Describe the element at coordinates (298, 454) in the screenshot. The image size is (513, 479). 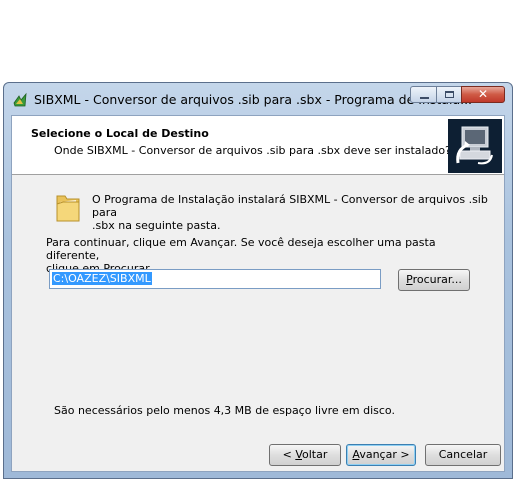
I see `back-label-accel: V` at that location.